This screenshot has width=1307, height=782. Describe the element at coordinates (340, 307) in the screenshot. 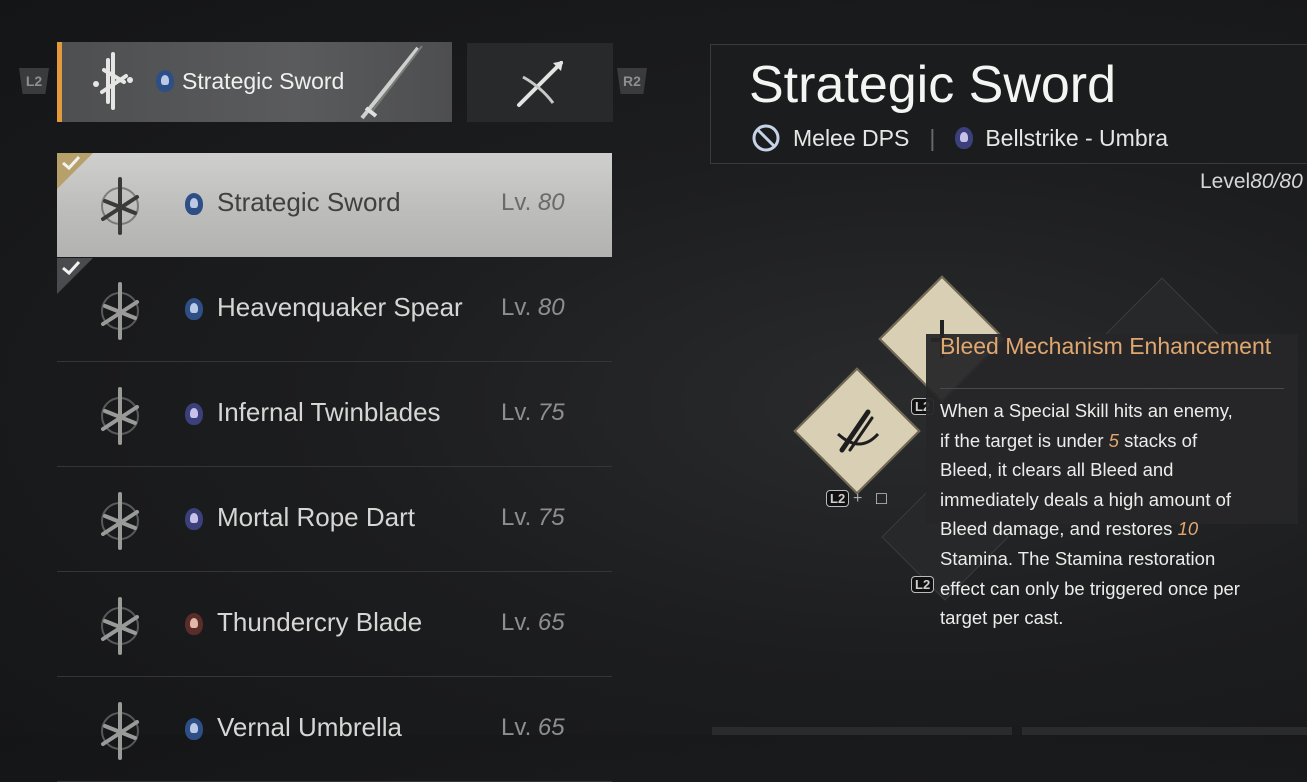

I see `weapon-name: Heavenquaker Spear` at that location.